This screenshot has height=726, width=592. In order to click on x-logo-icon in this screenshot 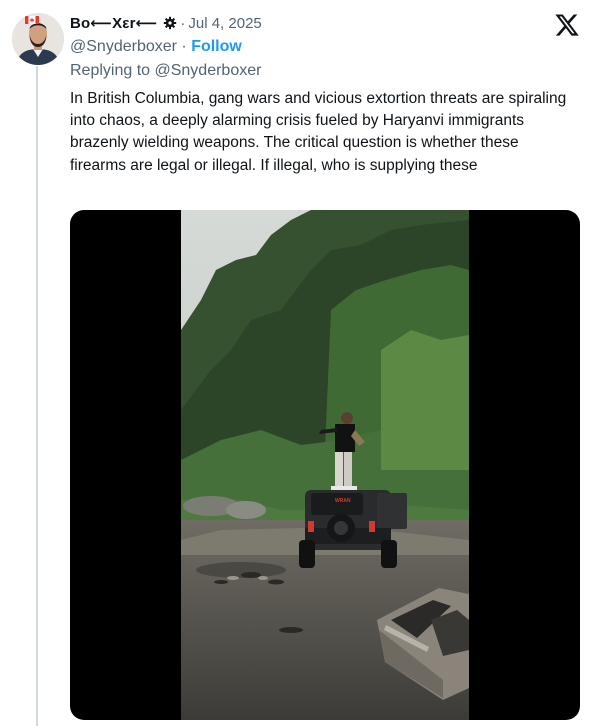, I will do `click(567, 25)`.